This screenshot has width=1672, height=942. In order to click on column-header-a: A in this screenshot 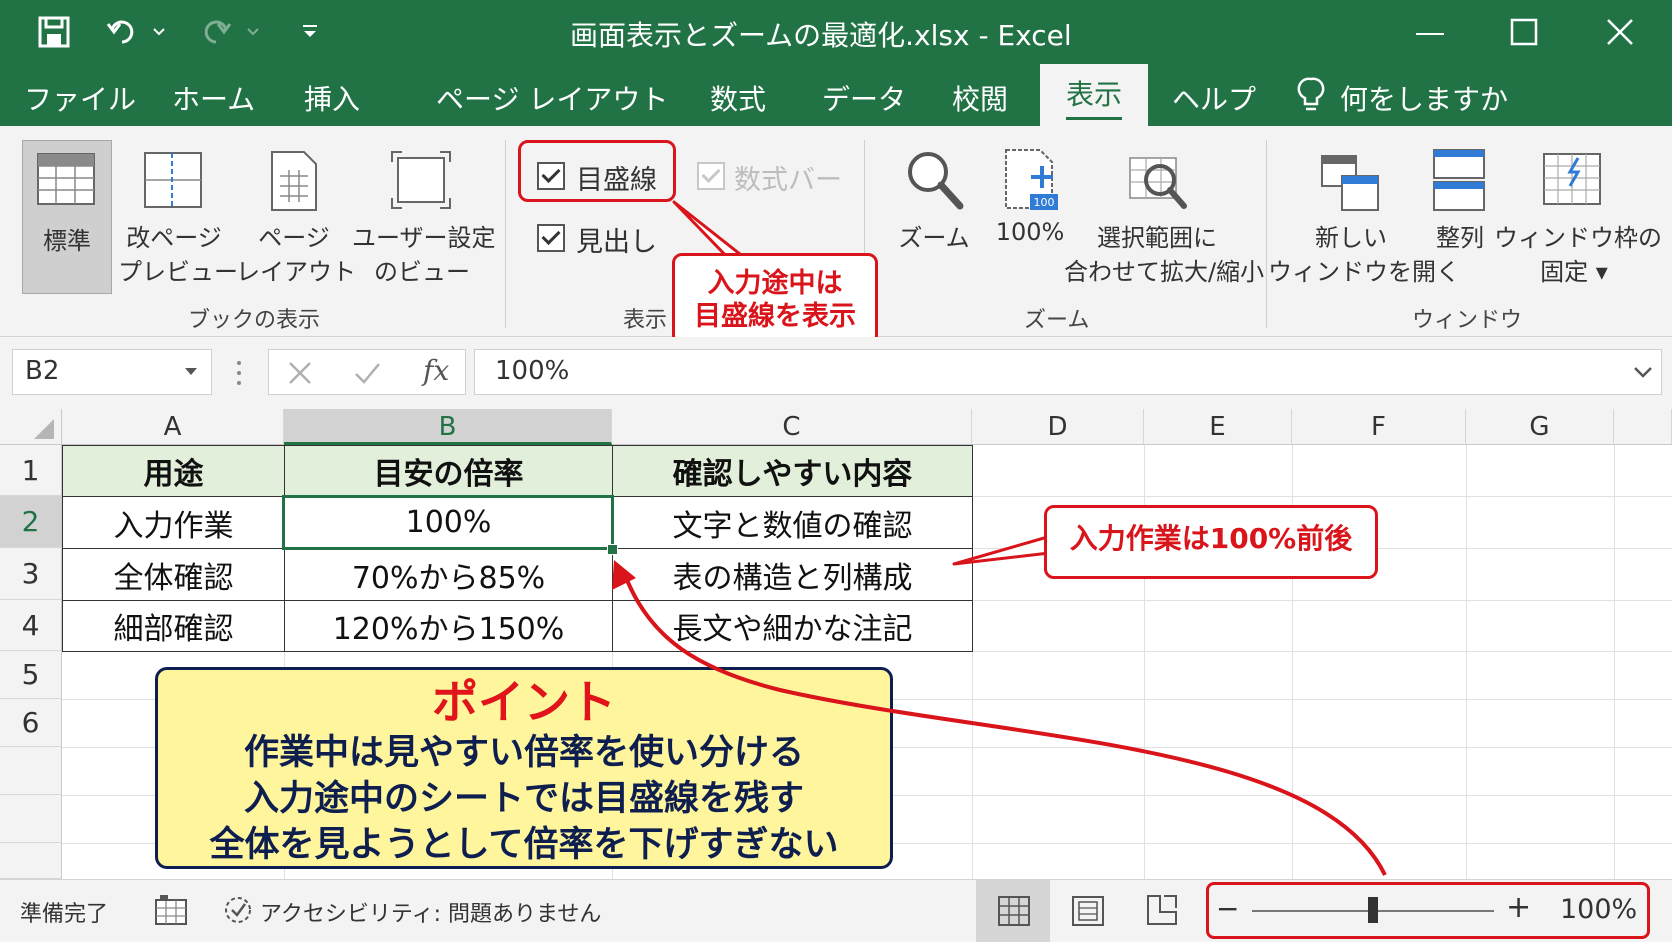, I will do `click(173, 427)`.